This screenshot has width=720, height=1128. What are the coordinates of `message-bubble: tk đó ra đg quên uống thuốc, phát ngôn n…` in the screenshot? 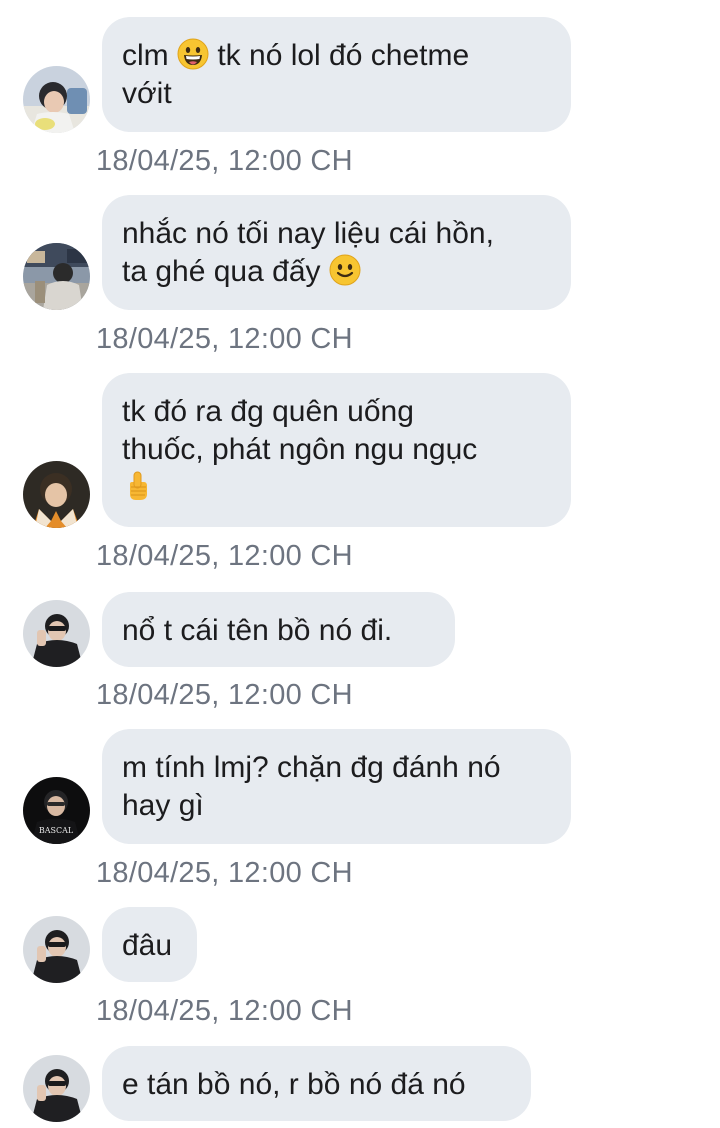 It's located at (336, 450).